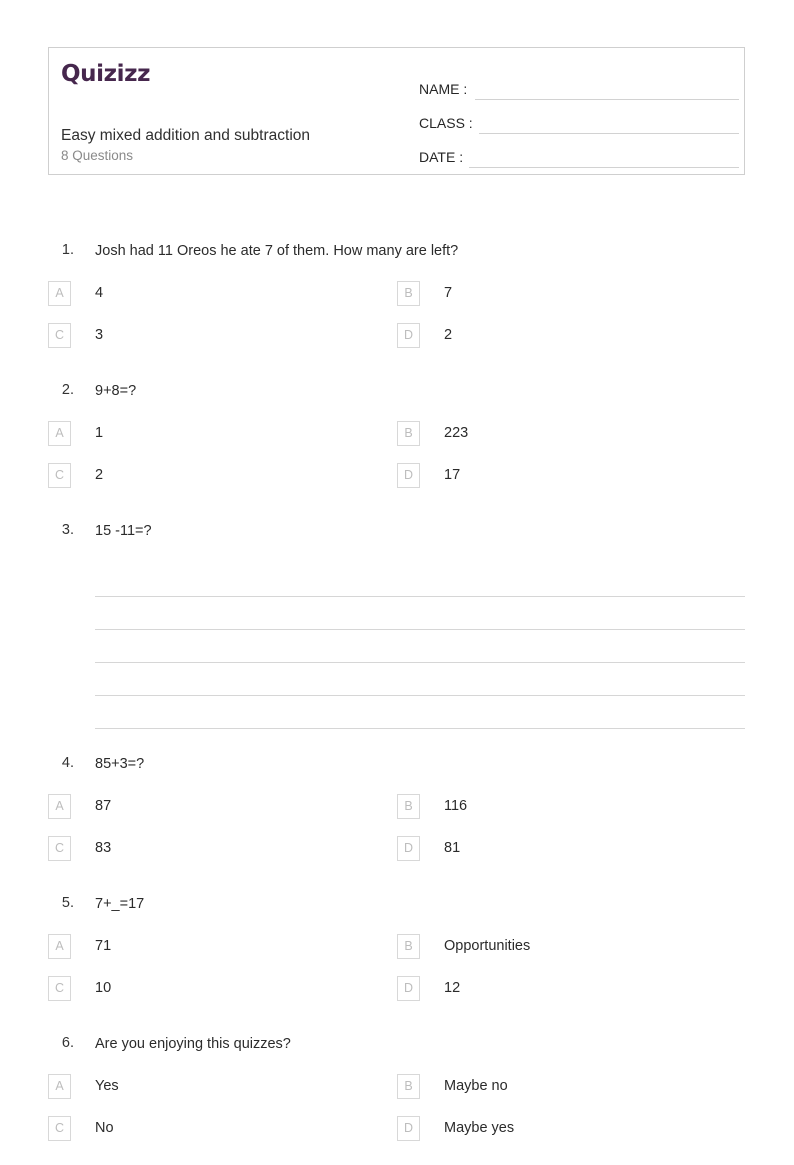  What do you see at coordinates (67, 763) in the screenshot?
I see `question-number: 4.` at bounding box center [67, 763].